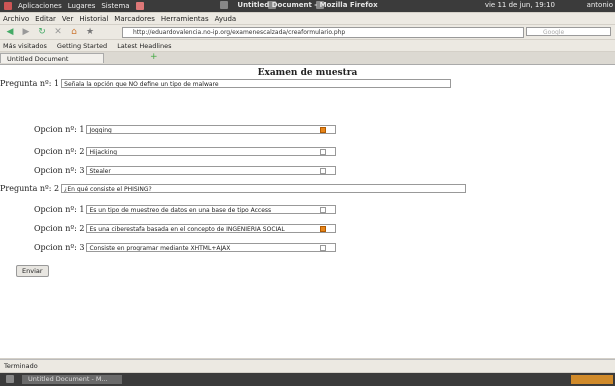  Describe the element at coordinates (30, 188) in the screenshot. I see `question-2-label: Pregunta nº: 2` at that location.